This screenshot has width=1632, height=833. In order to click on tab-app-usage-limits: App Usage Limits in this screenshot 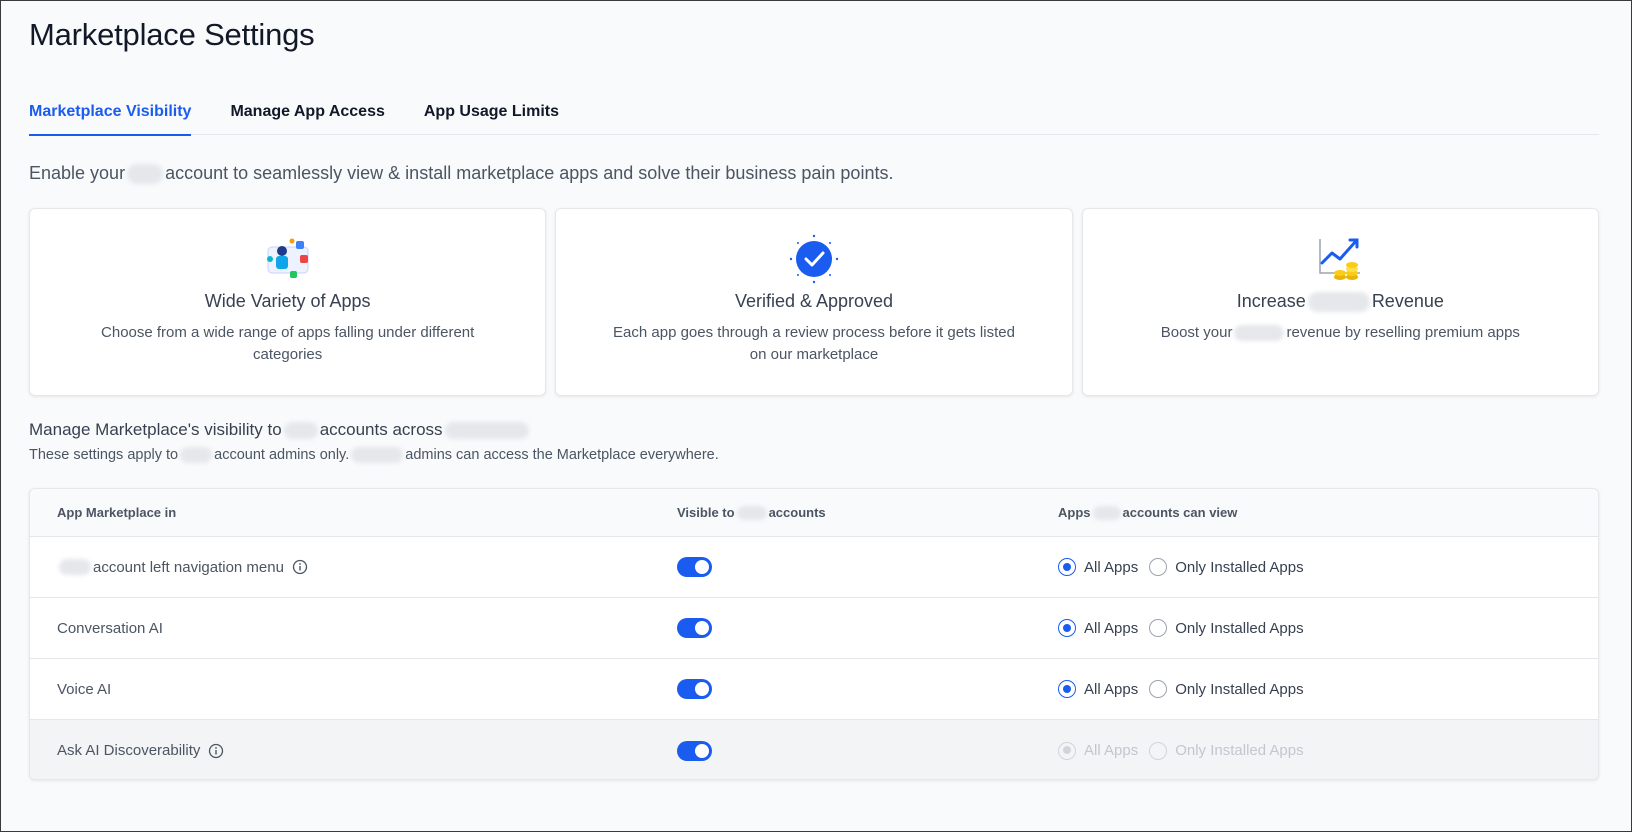, I will do `click(491, 111)`.